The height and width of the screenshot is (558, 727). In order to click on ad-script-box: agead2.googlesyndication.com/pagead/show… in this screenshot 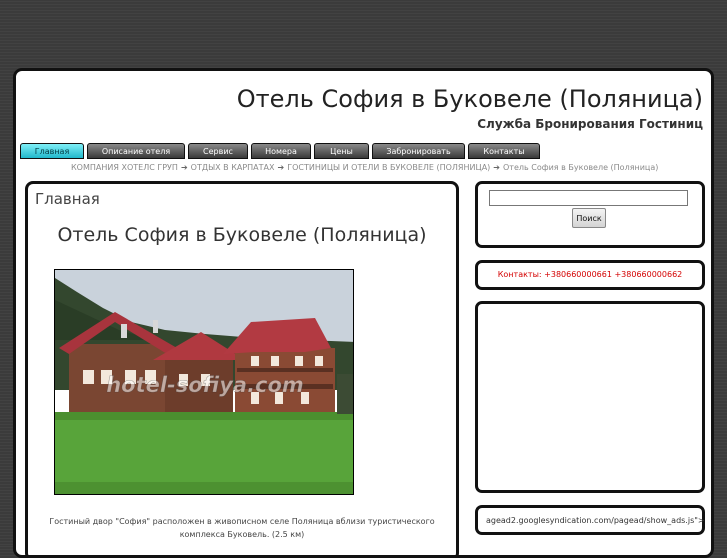, I will do `click(590, 520)`.